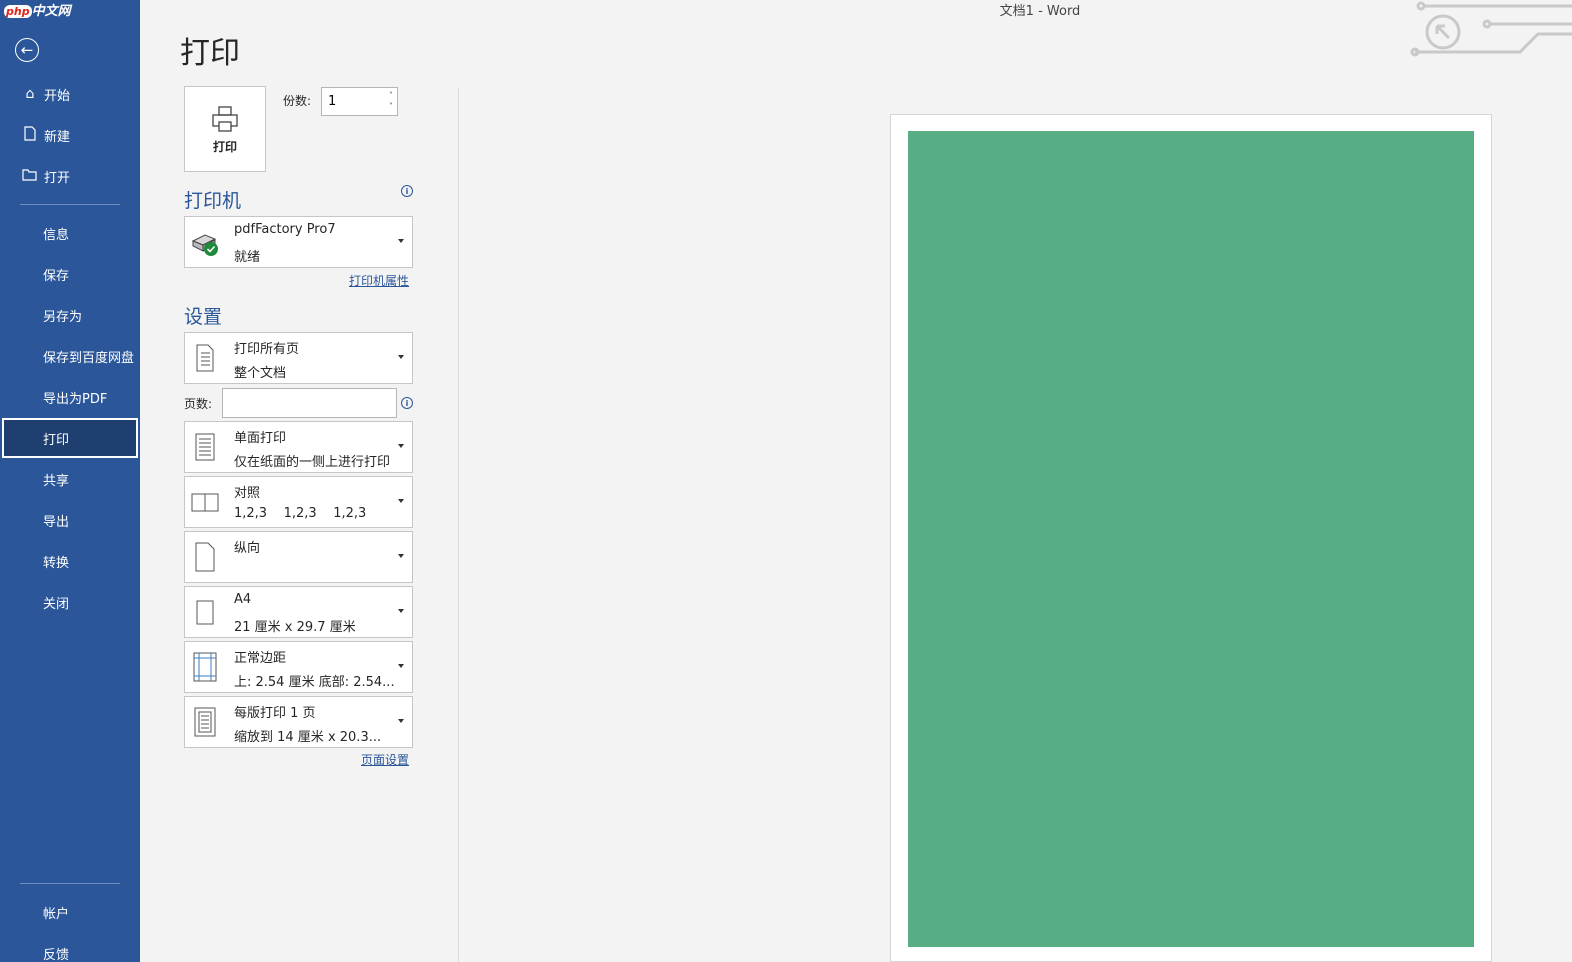 Image resolution: width=1572 pixels, height=962 pixels. I want to click on portrait-icon, so click(205, 557).